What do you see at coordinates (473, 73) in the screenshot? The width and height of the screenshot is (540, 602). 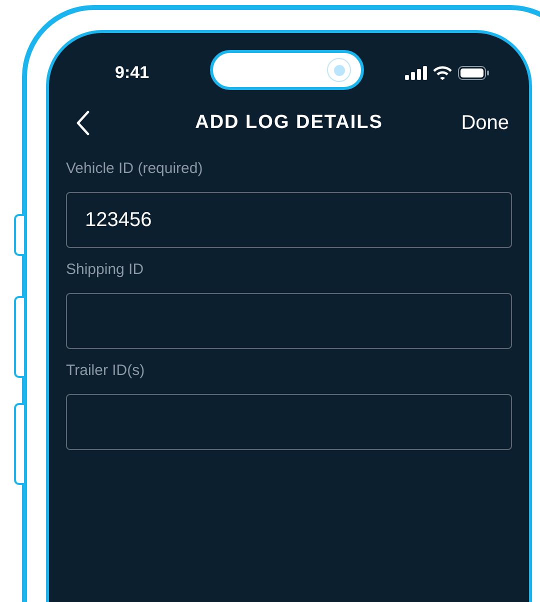 I see `battery-icon` at bounding box center [473, 73].